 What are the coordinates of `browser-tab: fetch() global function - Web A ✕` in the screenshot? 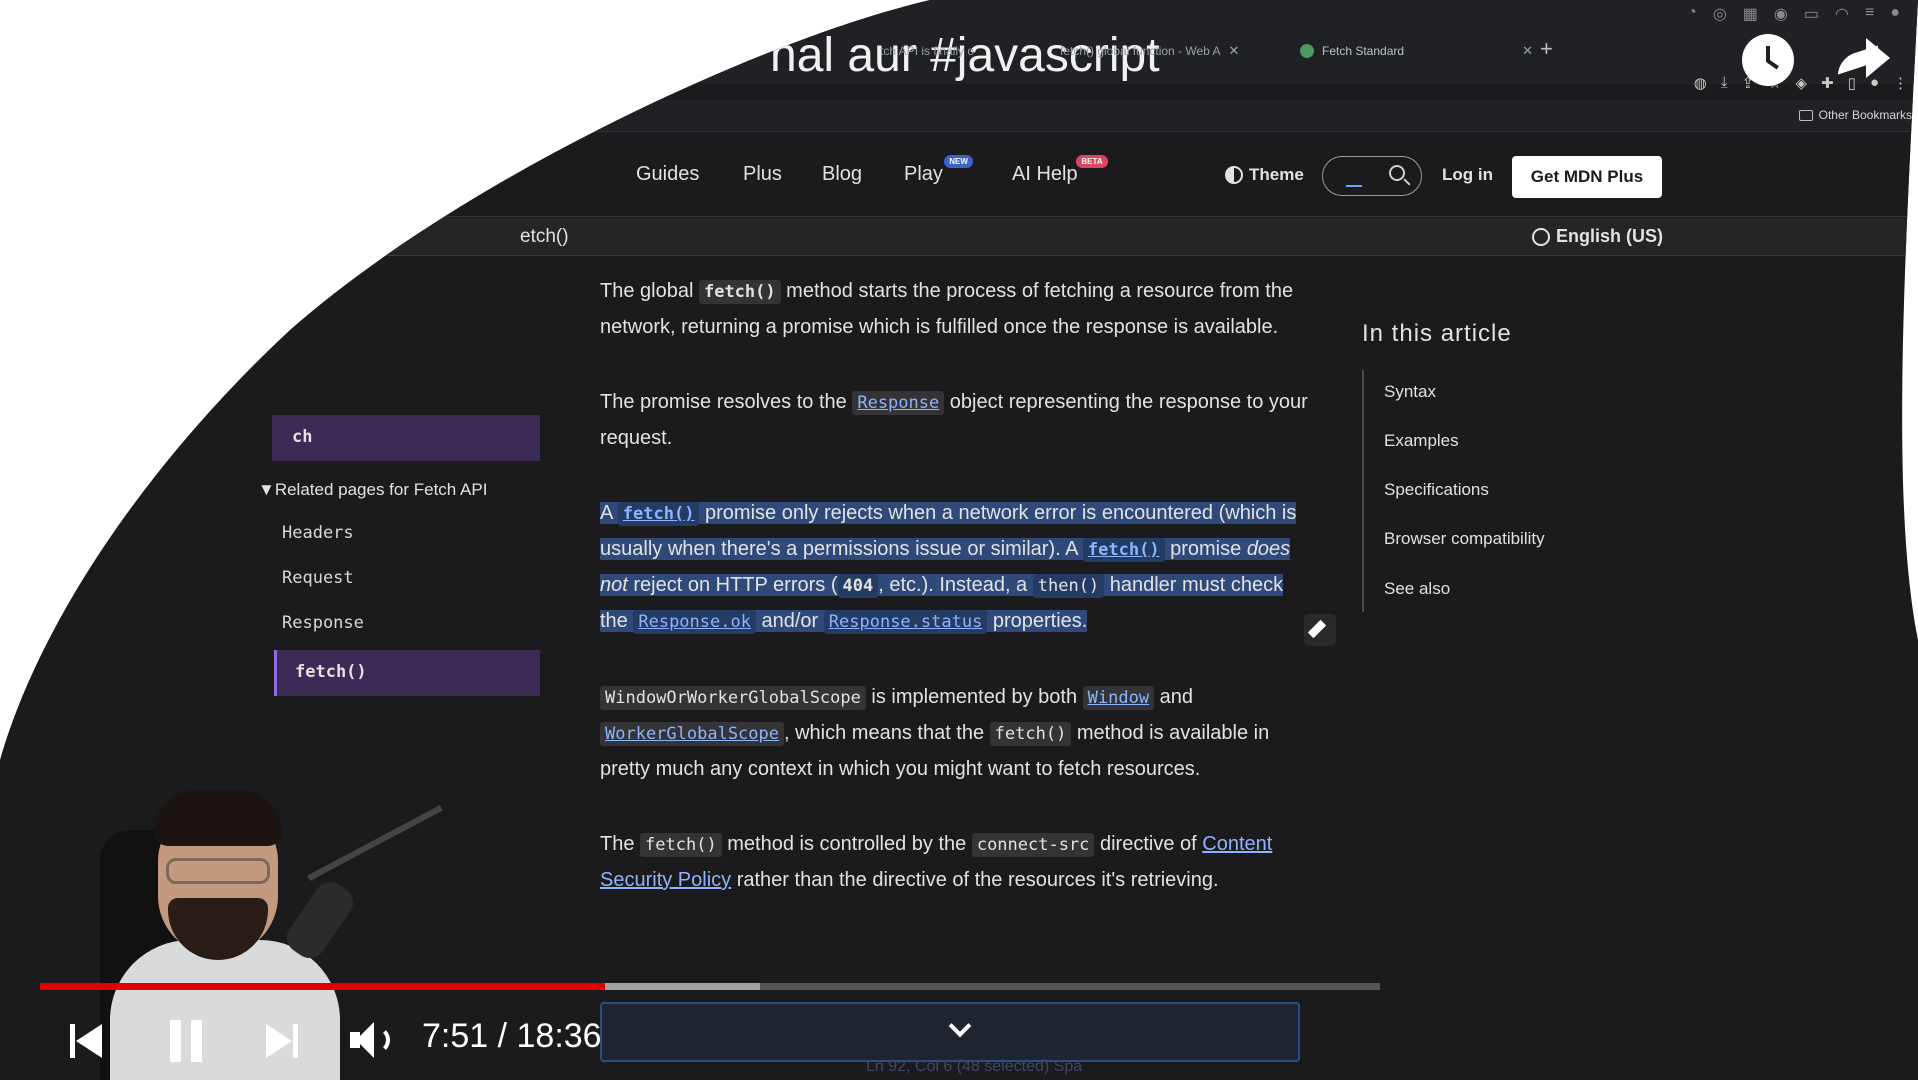 It's located at (1149, 51).